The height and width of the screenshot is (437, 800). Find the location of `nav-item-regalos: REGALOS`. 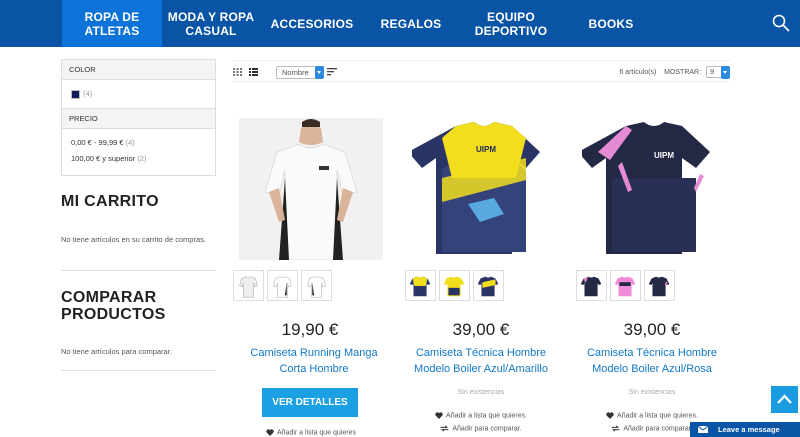

nav-item-regalos: REGALOS is located at coordinates (411, 23).